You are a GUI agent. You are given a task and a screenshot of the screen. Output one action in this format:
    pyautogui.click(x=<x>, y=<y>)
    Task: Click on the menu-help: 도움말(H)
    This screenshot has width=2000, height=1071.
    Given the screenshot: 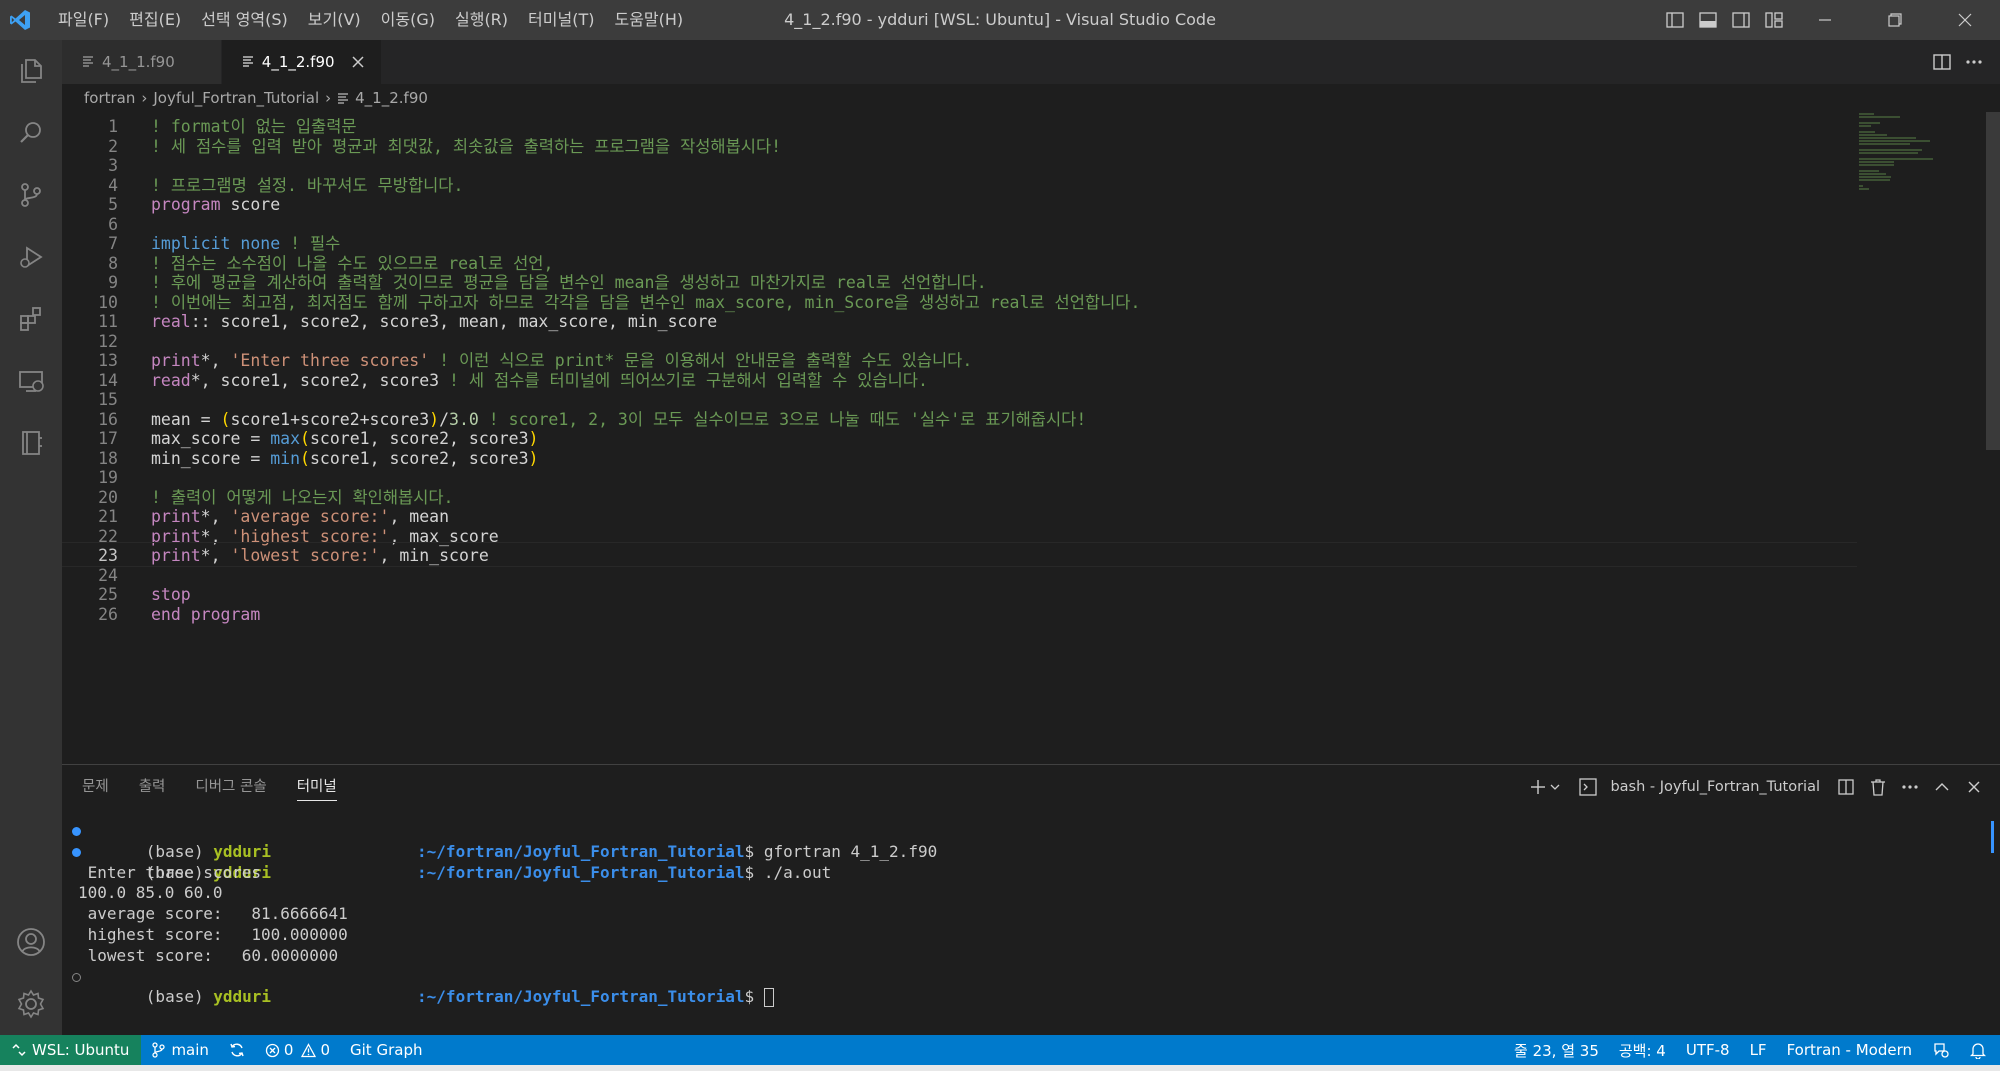 What is the action you would take?
    pyautogui.click(x=648, y=20)
    